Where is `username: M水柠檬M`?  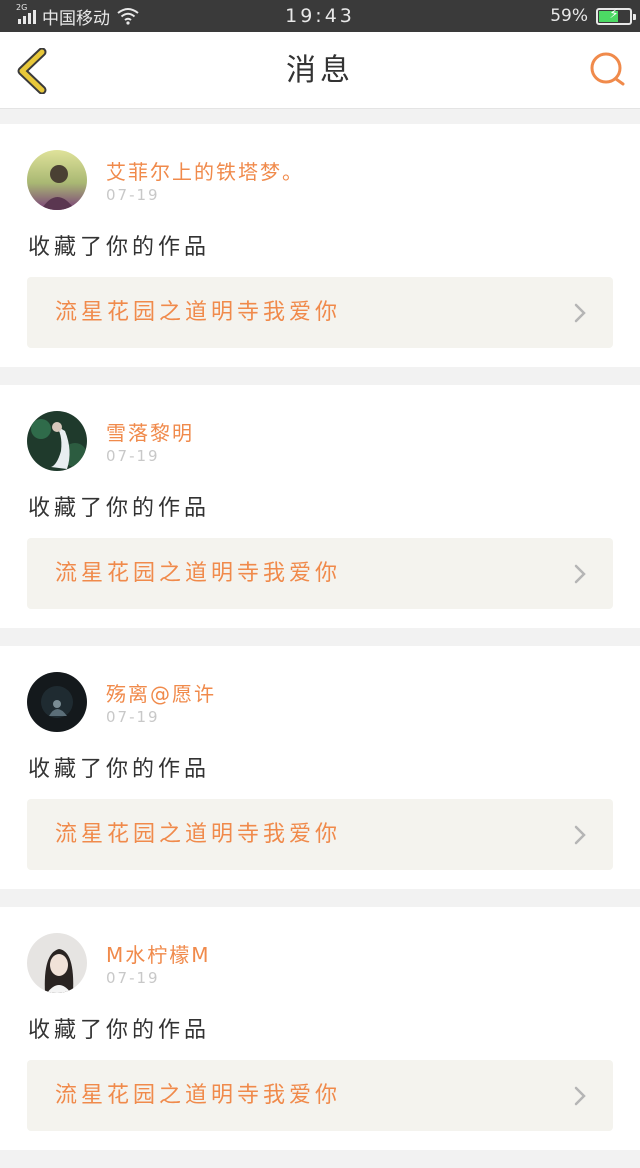 username: M水柠檬M is located at coordinates (158, 953).